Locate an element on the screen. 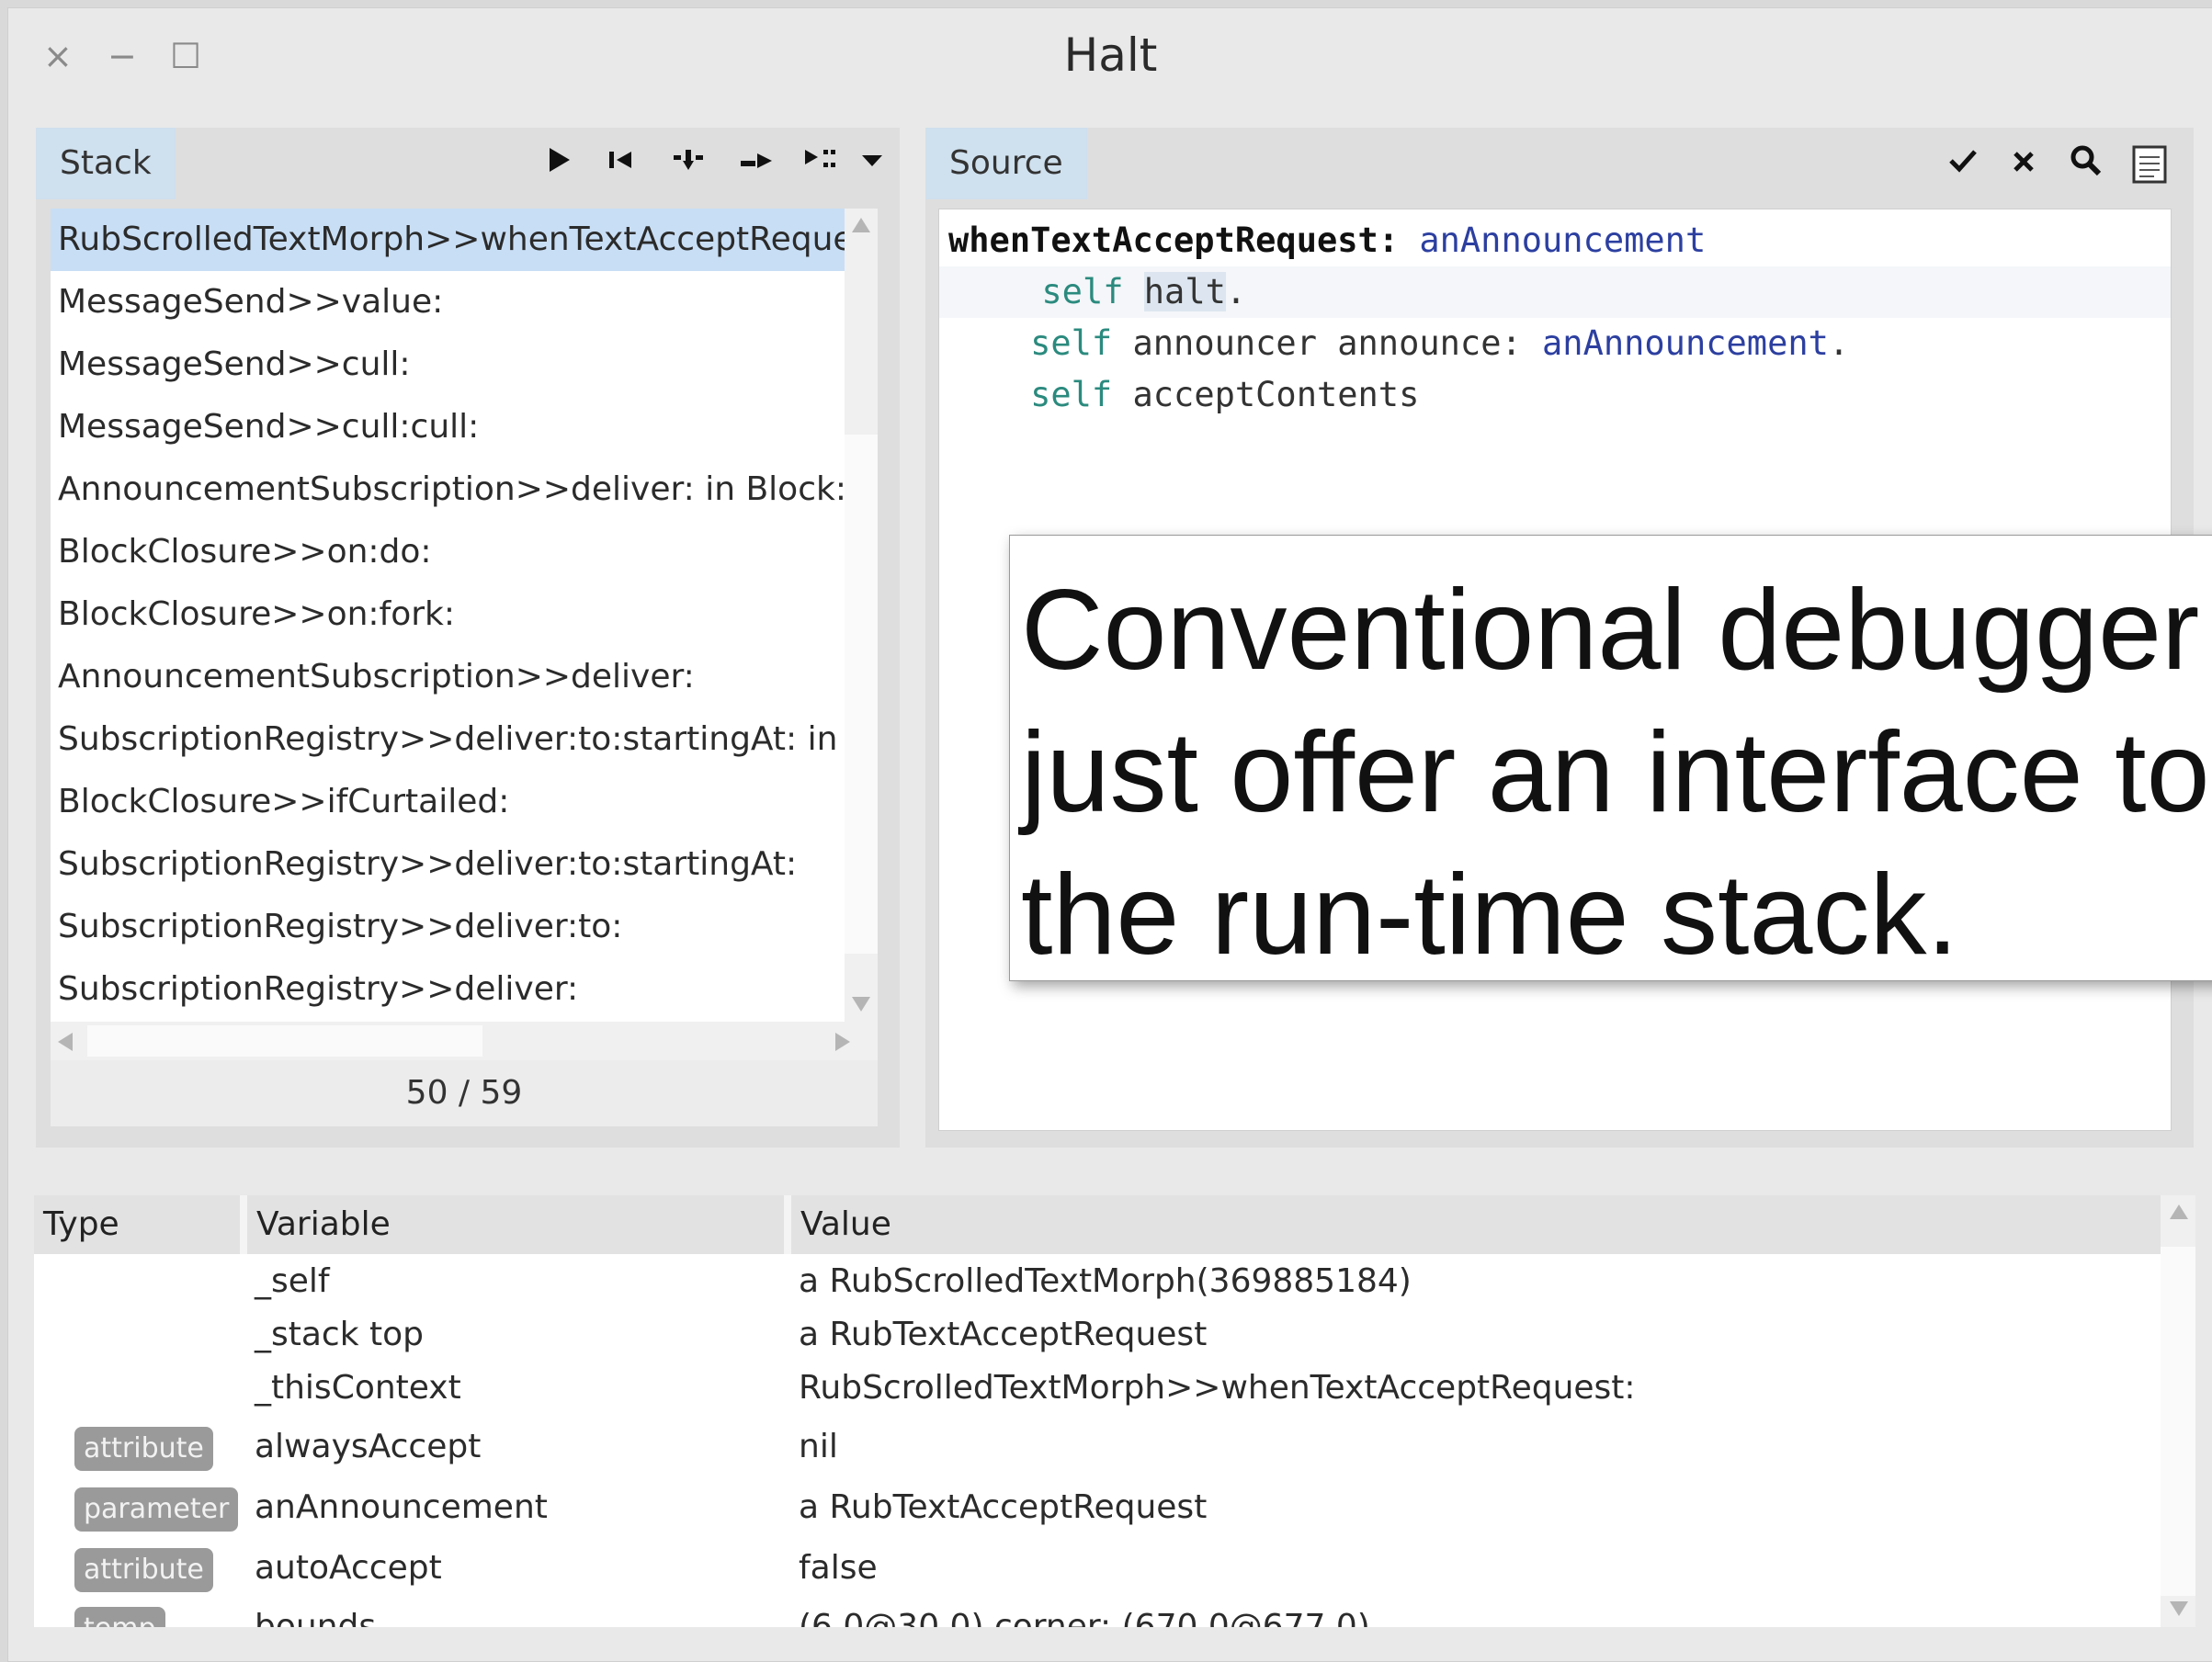 Image resolution: width=2212 pixels, height=1662 pixels. inspector-vertical-scrollbar is located at coordinates (2178, 1411).